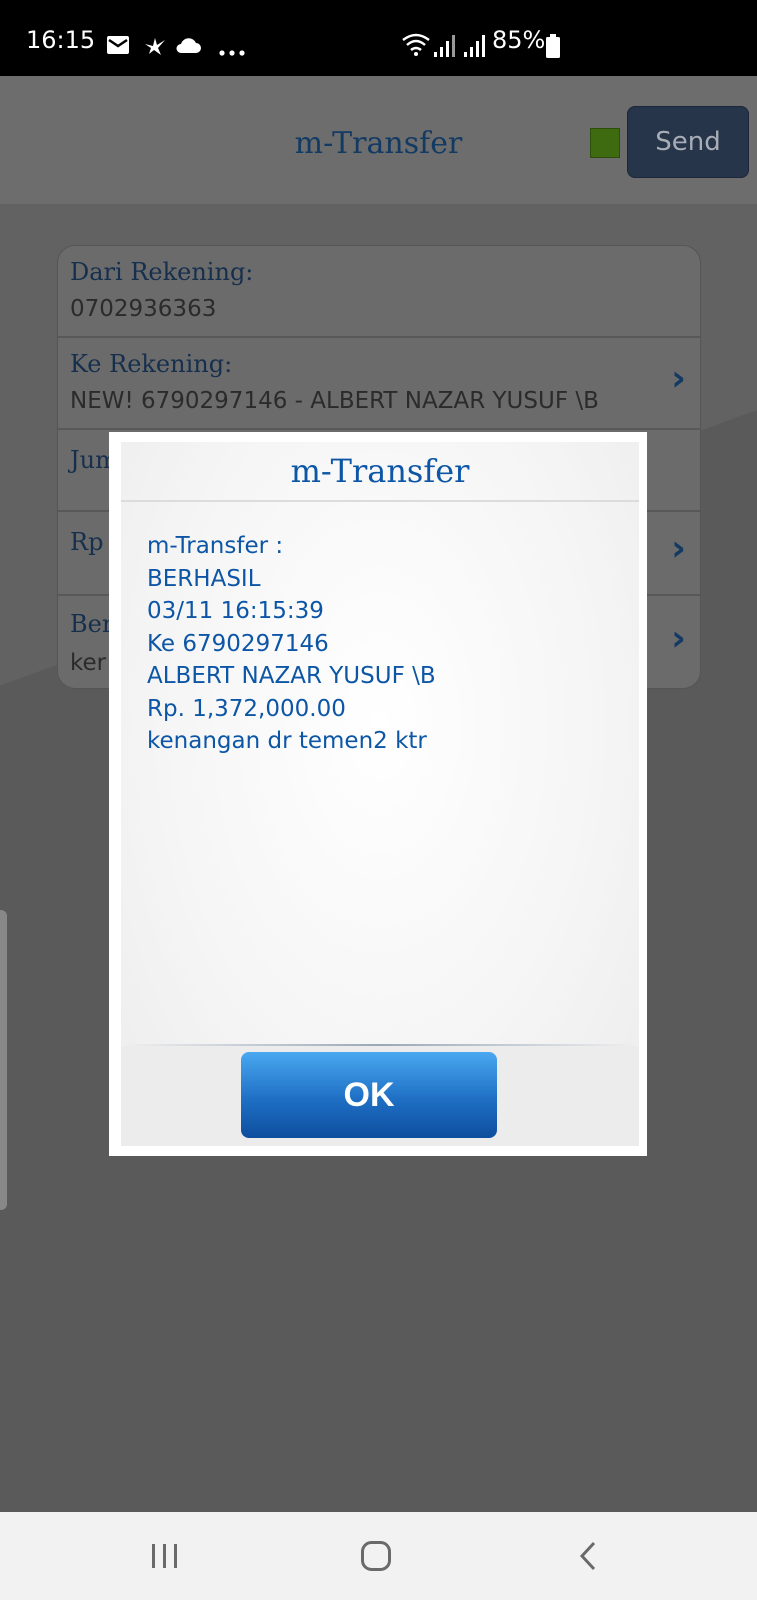 The image size is (757, 1600). What do you see at coordinates (605, 143) in the screenshot?
I see `status-indicator` at bounding box center [605, 143].